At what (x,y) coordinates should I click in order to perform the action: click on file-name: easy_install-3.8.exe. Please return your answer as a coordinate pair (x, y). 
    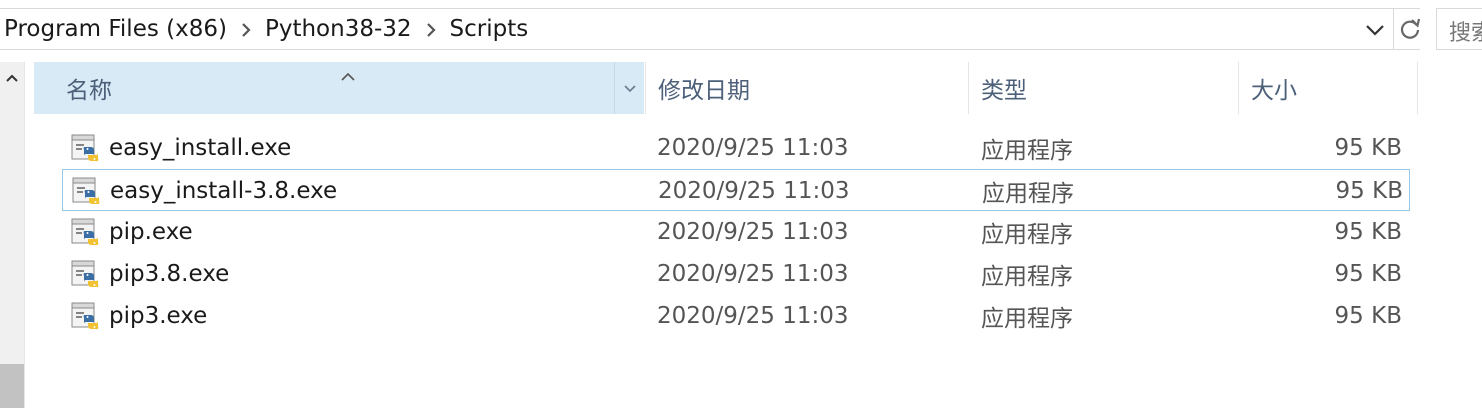
    Looking at the image, I should click on (223, 191).